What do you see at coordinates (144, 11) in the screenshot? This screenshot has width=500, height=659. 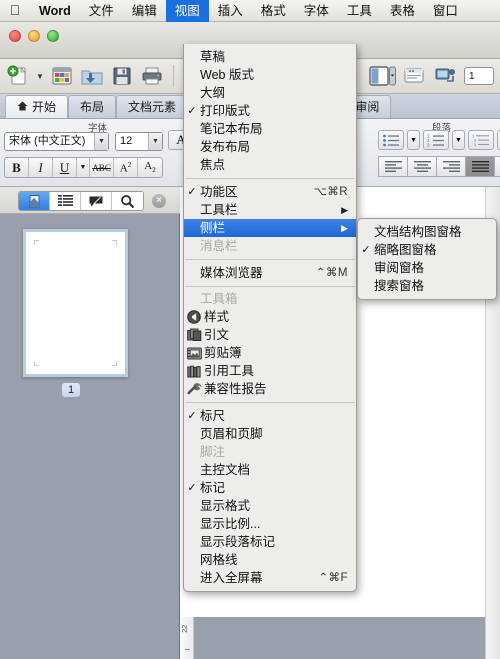 I see `menubar-item-edit: 编辑` at bounding box center [144, 11].